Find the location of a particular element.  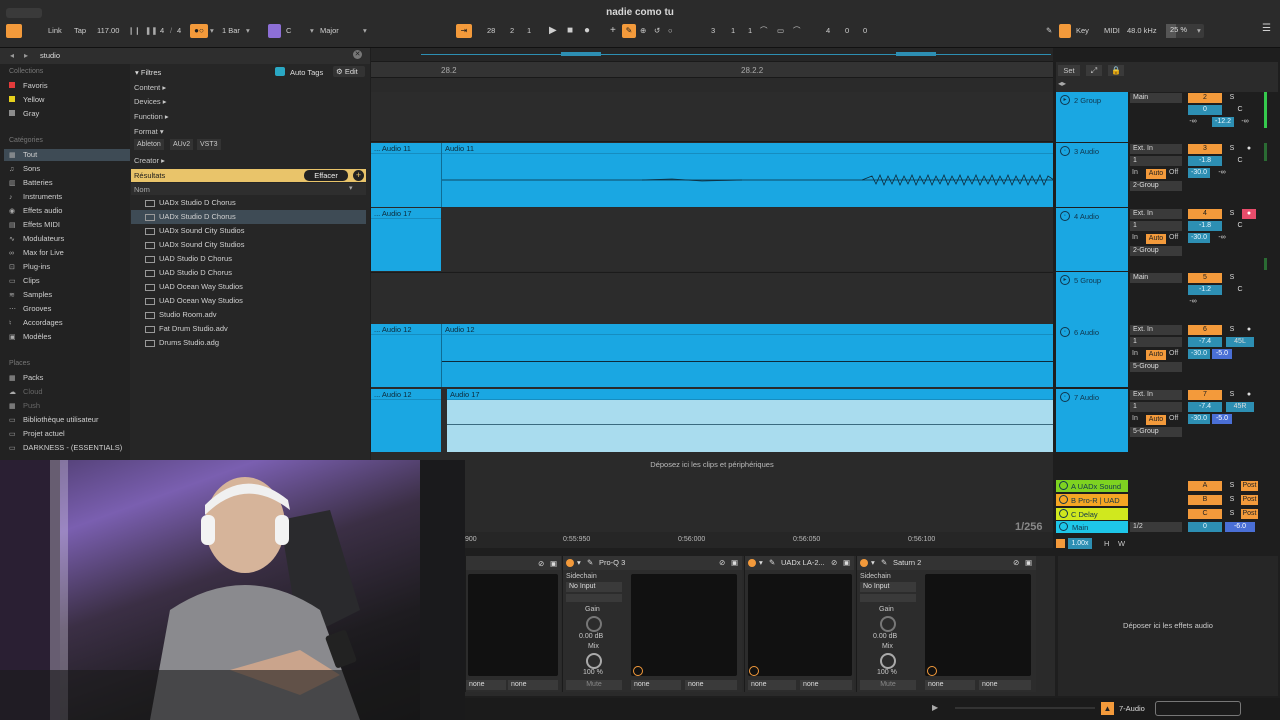

category-effets-audio: ◉ Effets audio is located at coordinates (35, 211).